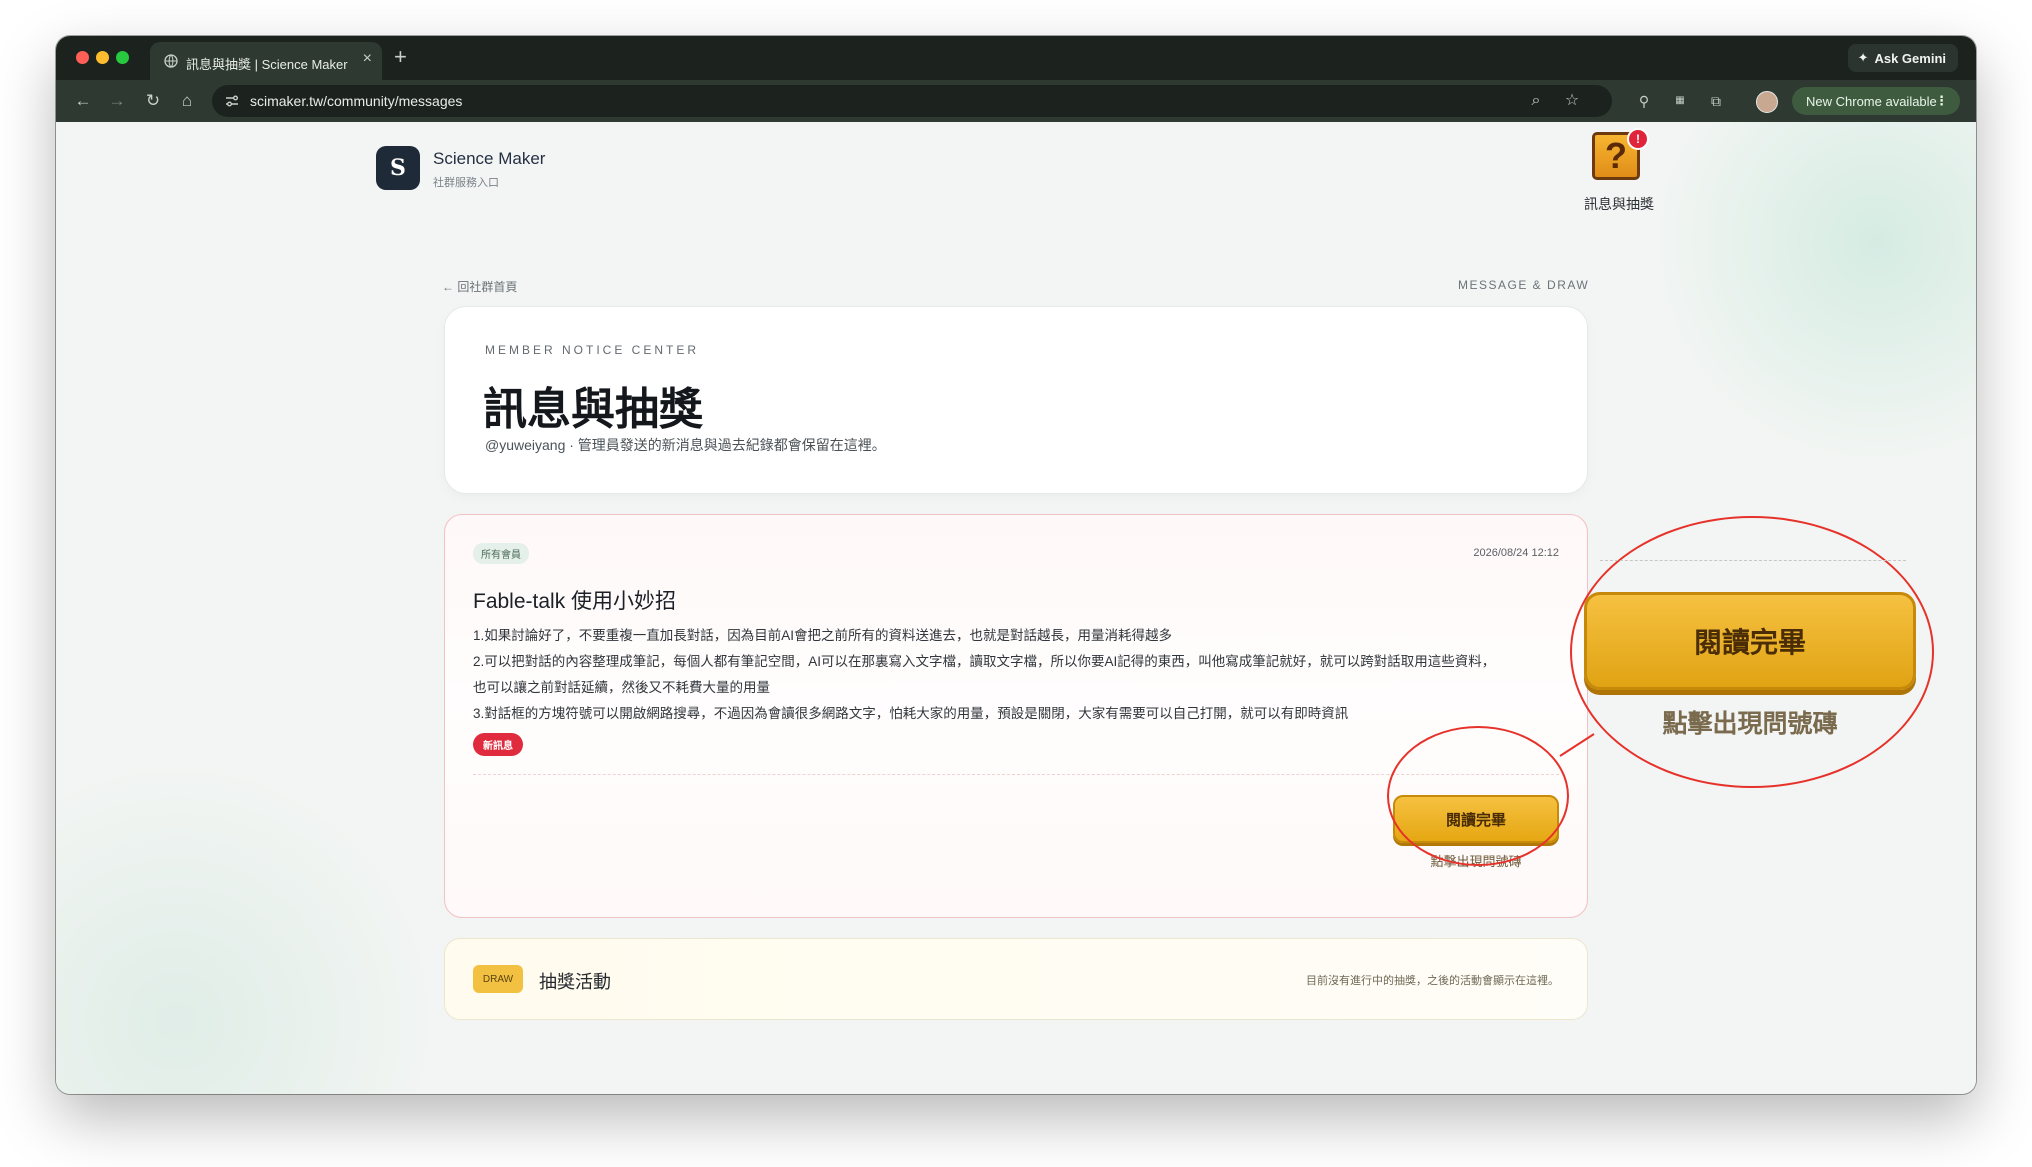 The image size is (2032, 1167). I want to click on url-text: scimaker.tw/community/messages, so click(356, 101).